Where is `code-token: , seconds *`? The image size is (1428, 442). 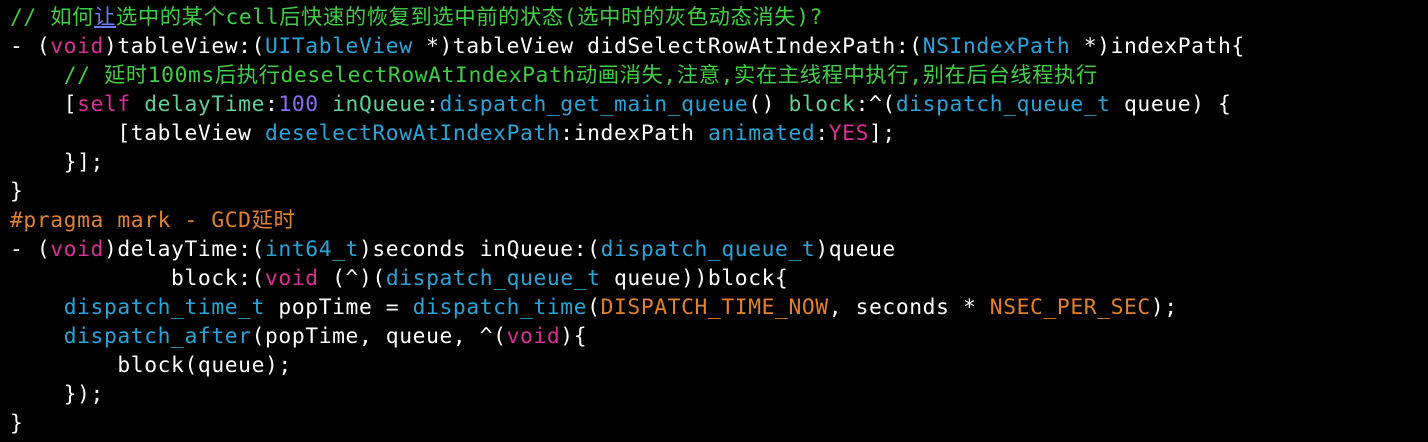
code-token: , seconds * is located at coordinates (909, 307).